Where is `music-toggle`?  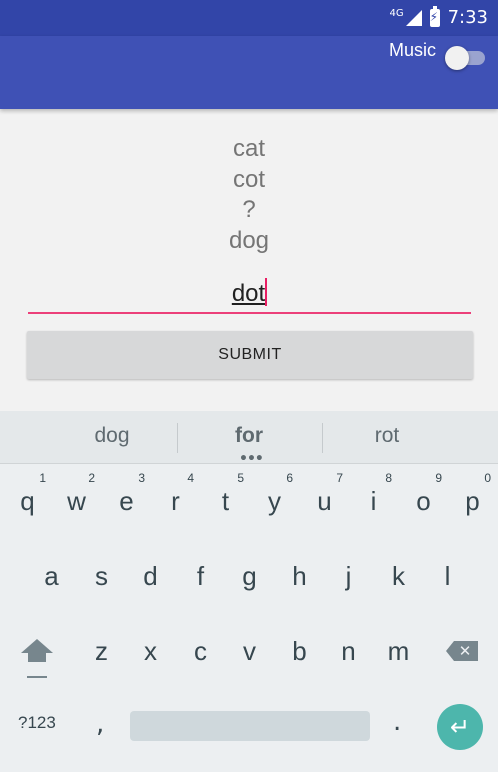 music-toggle is located at coordinates (465, 57).